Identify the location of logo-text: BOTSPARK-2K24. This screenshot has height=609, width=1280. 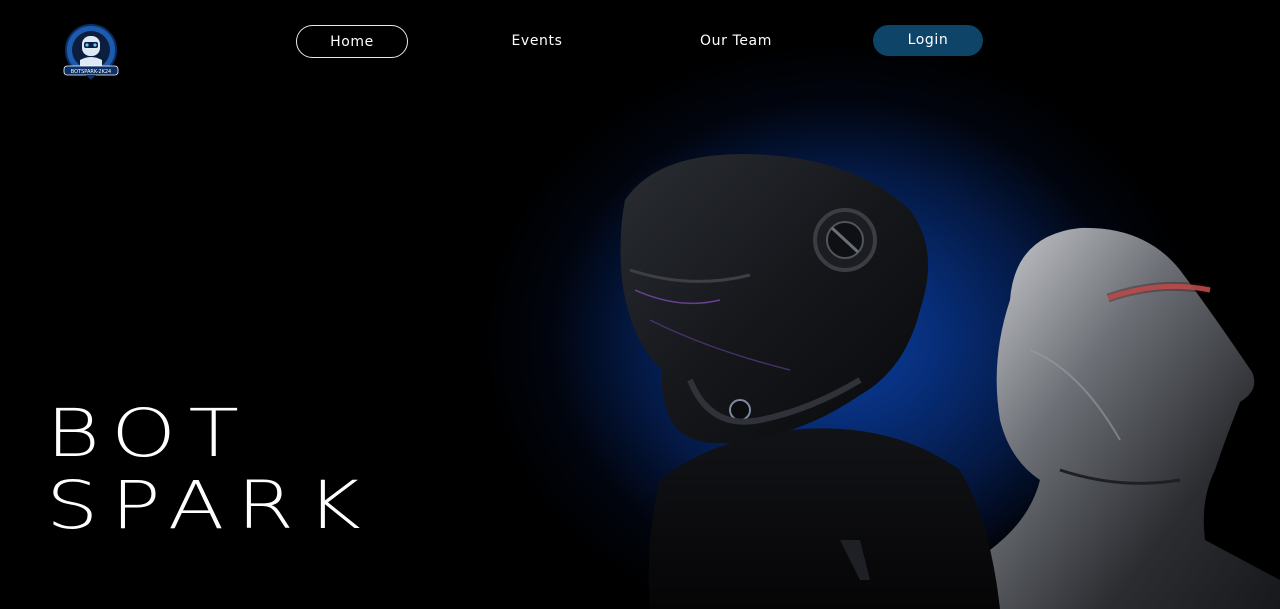
(91, 72).